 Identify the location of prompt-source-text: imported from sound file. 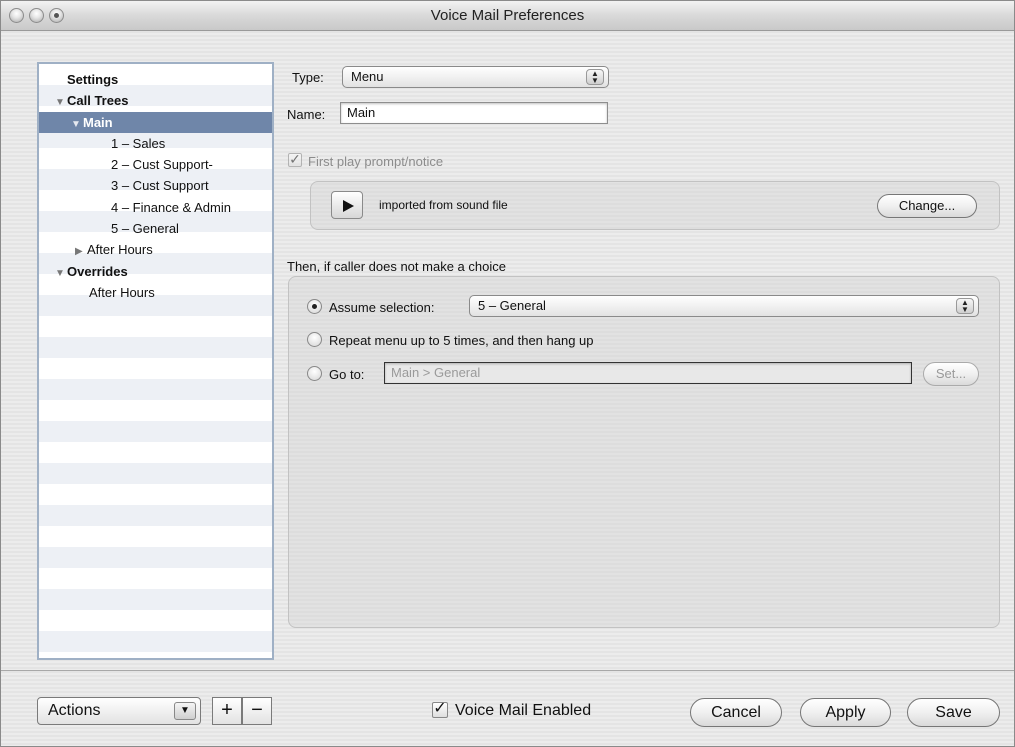
(443, 205).